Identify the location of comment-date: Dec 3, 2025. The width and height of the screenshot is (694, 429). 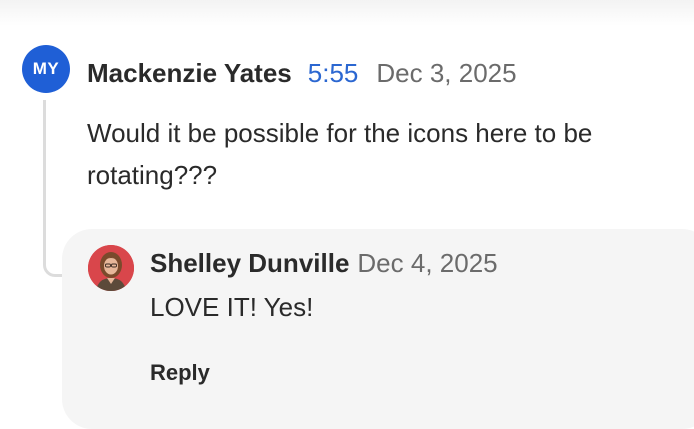
(446, 73).